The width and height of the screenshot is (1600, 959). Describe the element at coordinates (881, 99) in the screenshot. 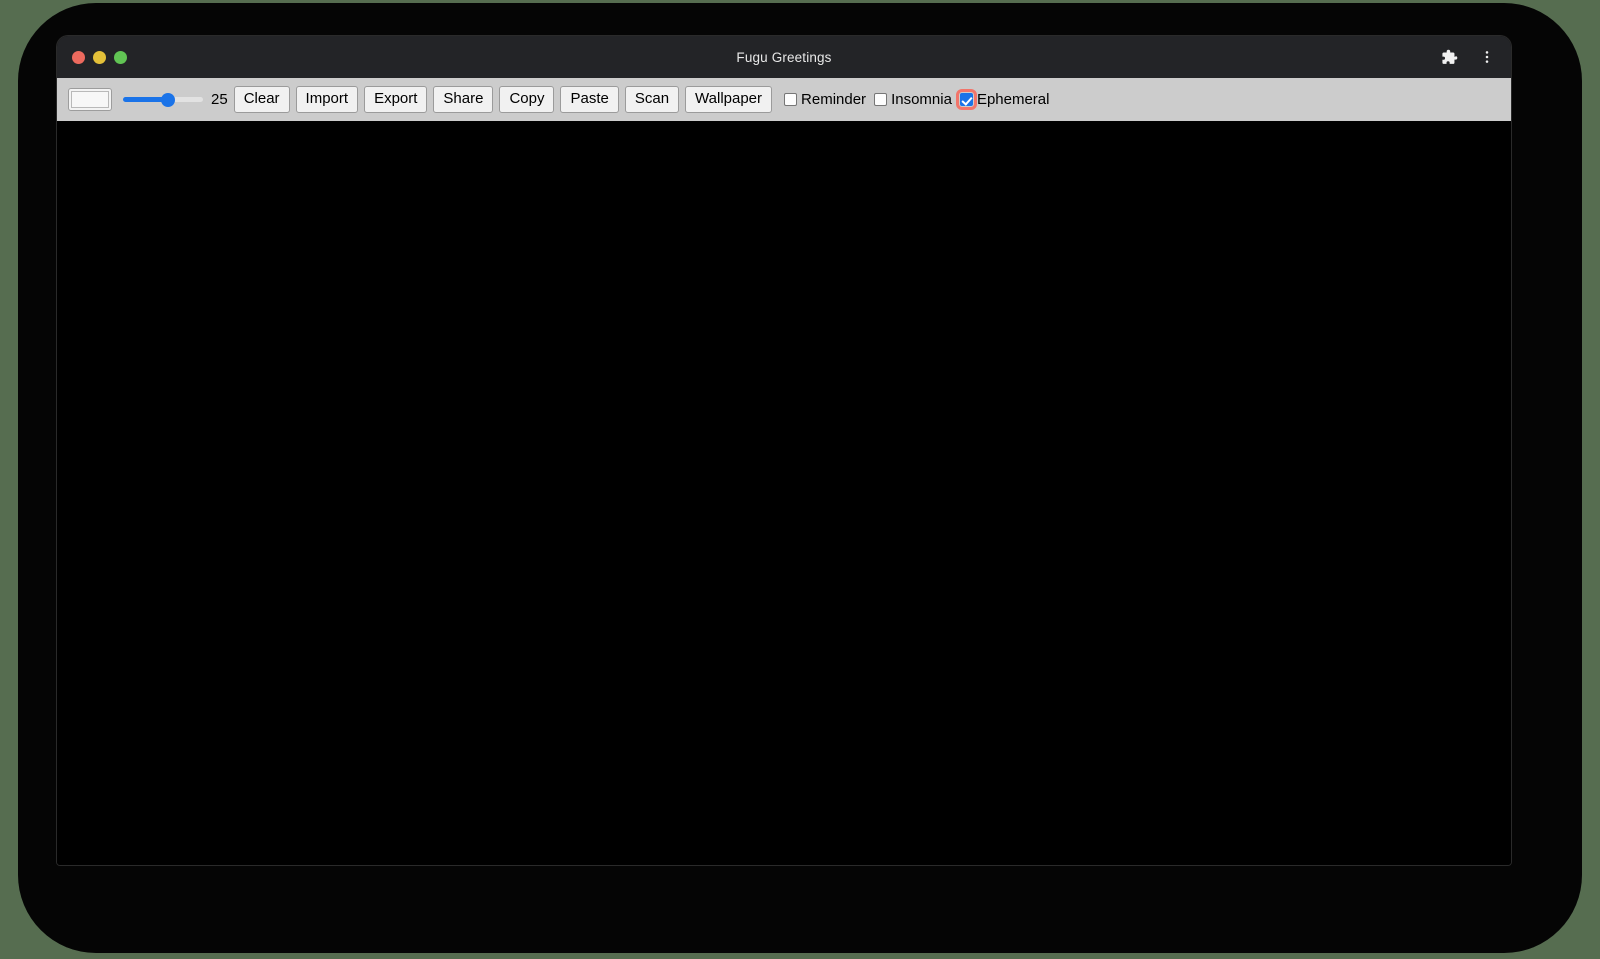

I see `insomnia-checkbox` at that location.